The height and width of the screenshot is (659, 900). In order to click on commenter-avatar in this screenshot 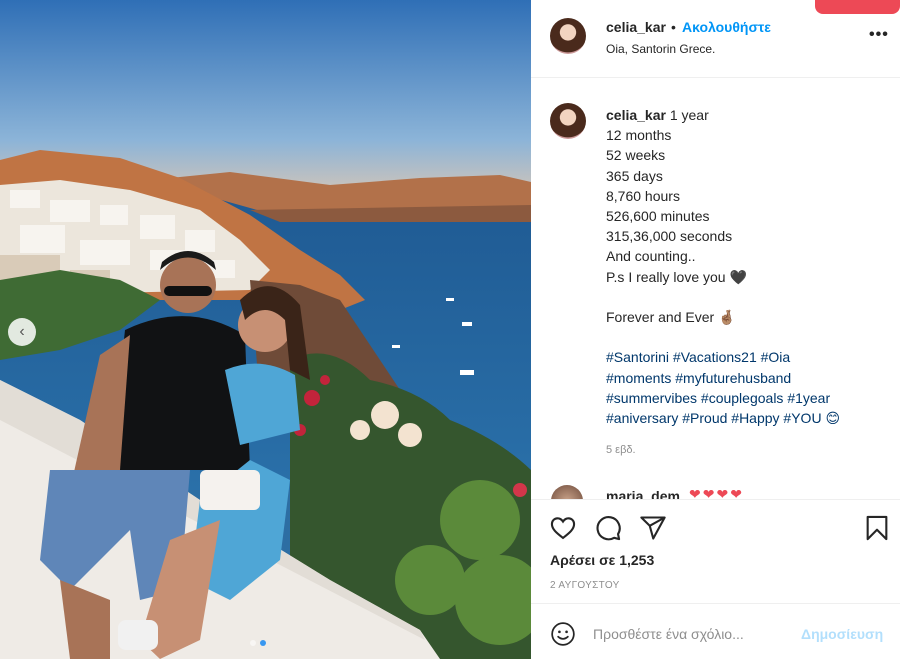, I will do `click(567, 492)`.